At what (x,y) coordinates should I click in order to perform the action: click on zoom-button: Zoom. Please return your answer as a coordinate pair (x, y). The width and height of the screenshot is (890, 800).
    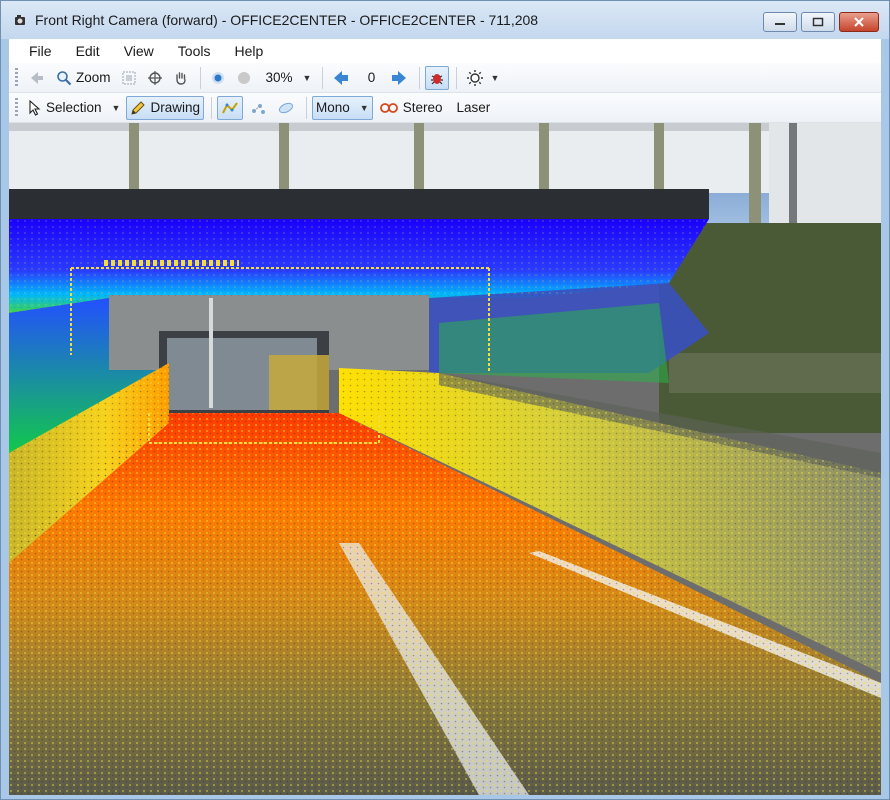
    Looking at the image, I should click on (83, 78).